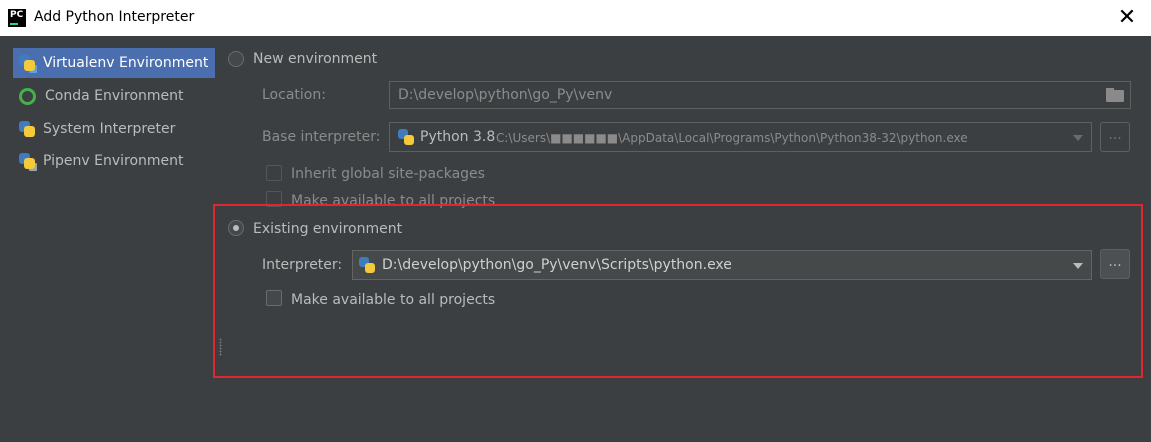 This screenshot has height=442, width=1151. I want to click on location-label: Location:, so click(294, 95).